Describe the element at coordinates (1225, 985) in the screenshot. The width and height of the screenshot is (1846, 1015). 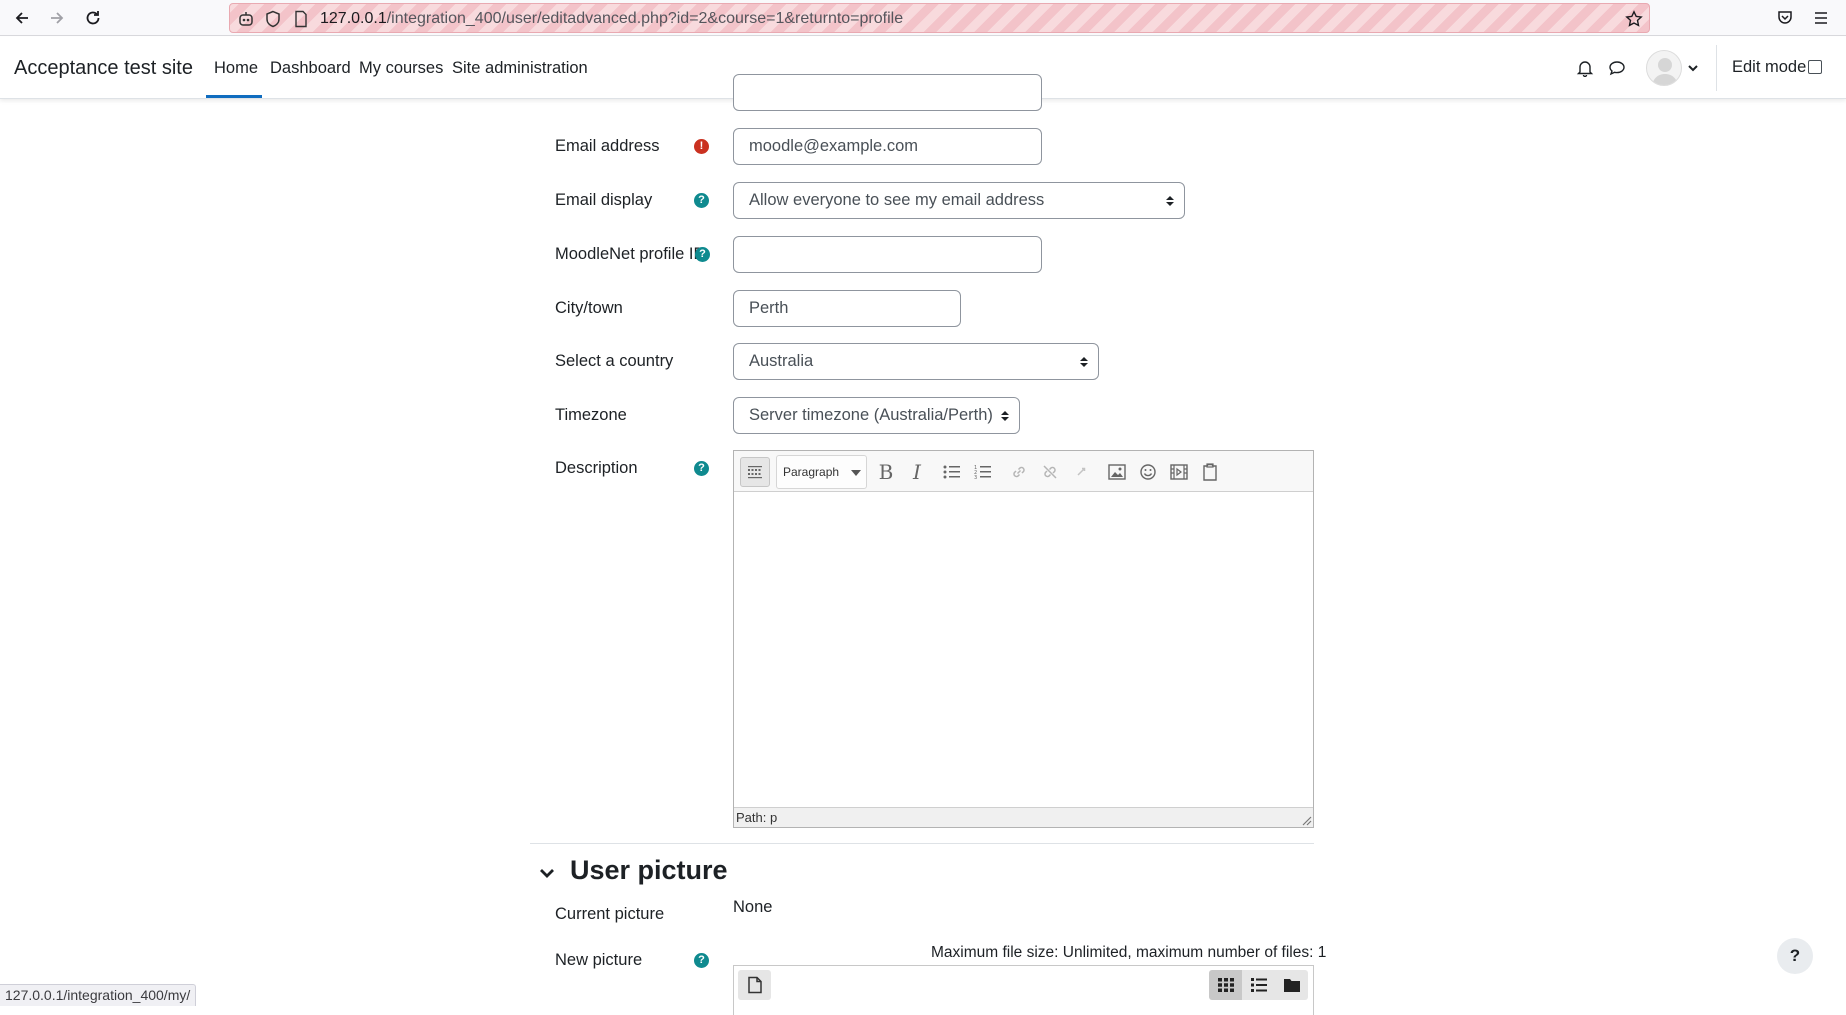
I see `grid-view-icon` at that location.